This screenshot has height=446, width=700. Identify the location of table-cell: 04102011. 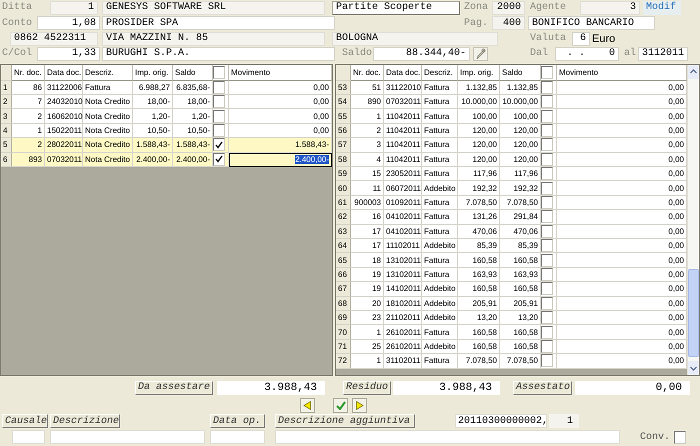
(403, 231).